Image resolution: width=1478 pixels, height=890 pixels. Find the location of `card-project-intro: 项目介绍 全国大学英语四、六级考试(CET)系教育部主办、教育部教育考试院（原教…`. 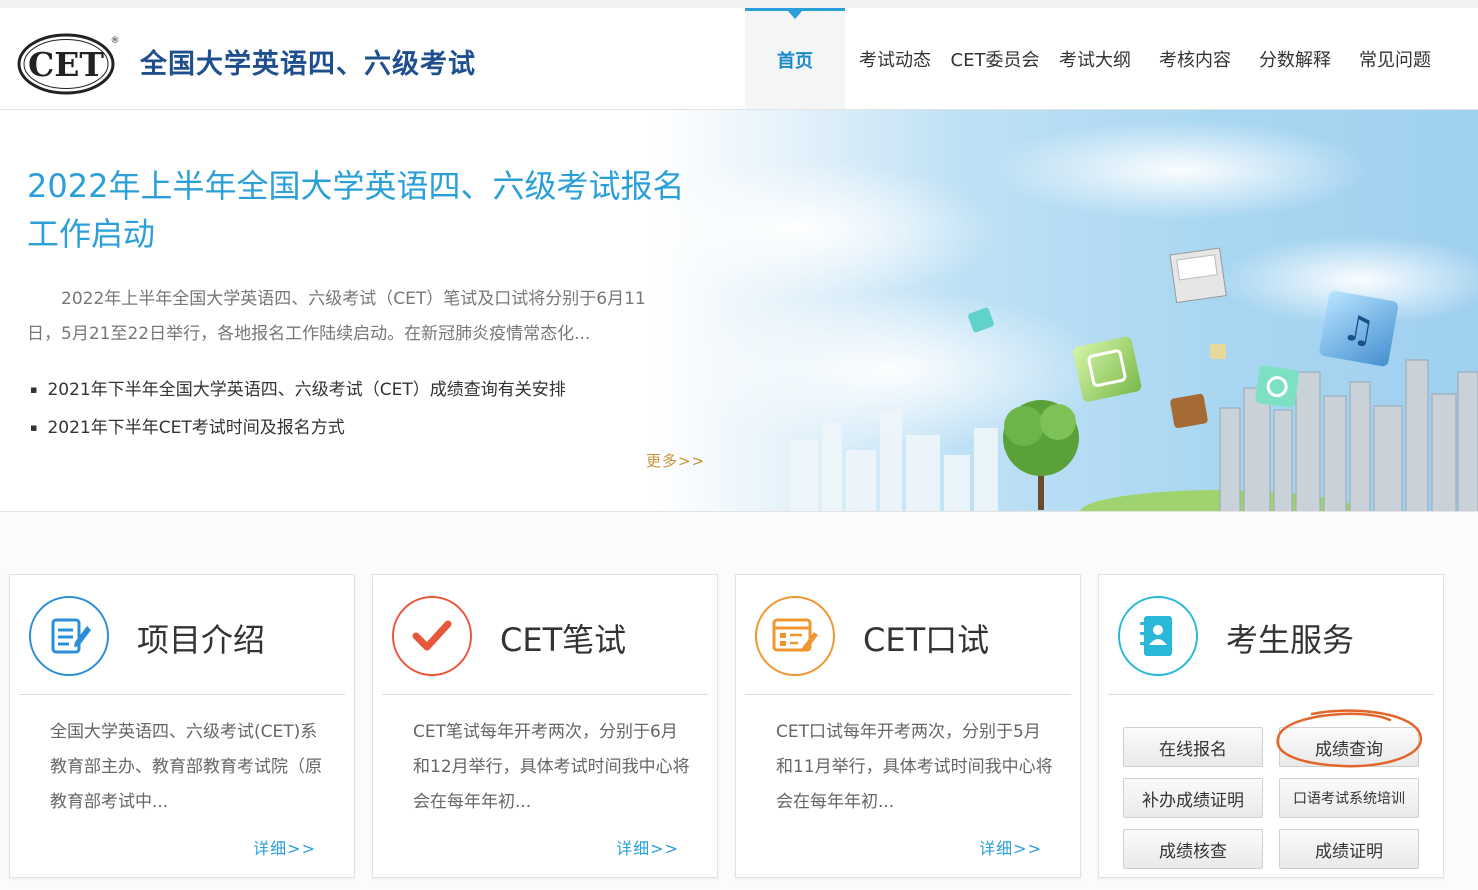

card-project-intro: 项目介绍 全国大学英语四、六级考试(CET)系教育部主办、教育部教育考试院（原教… is located at coordinates (182, 726).